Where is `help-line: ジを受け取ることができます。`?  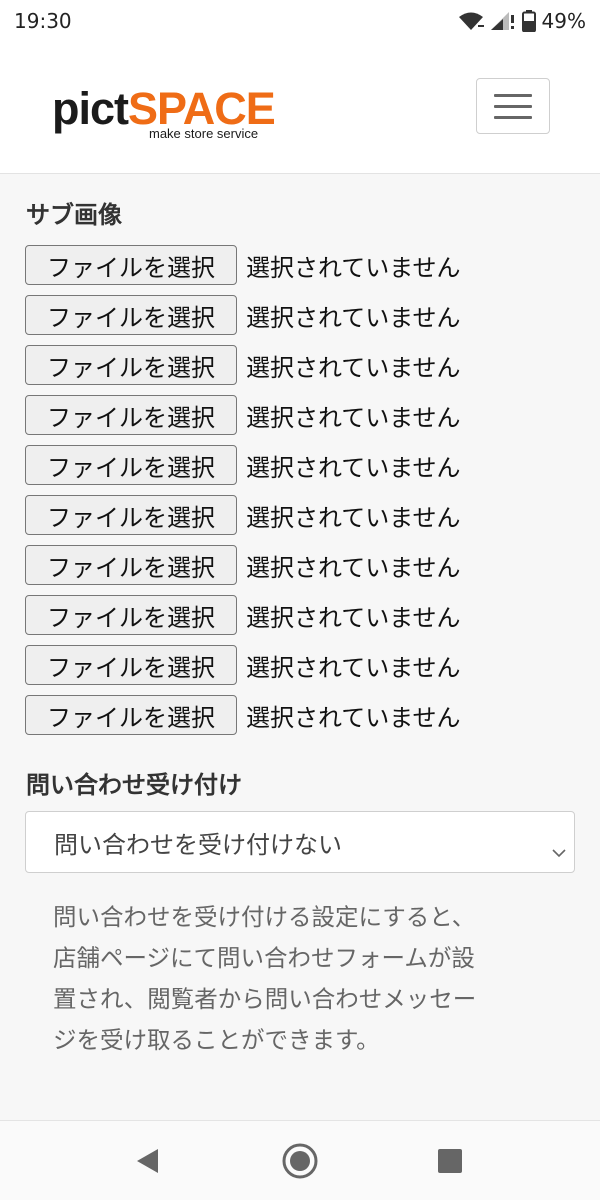 help-line: ジを受け取ることができます。 is located at coordinates (216, 1040).